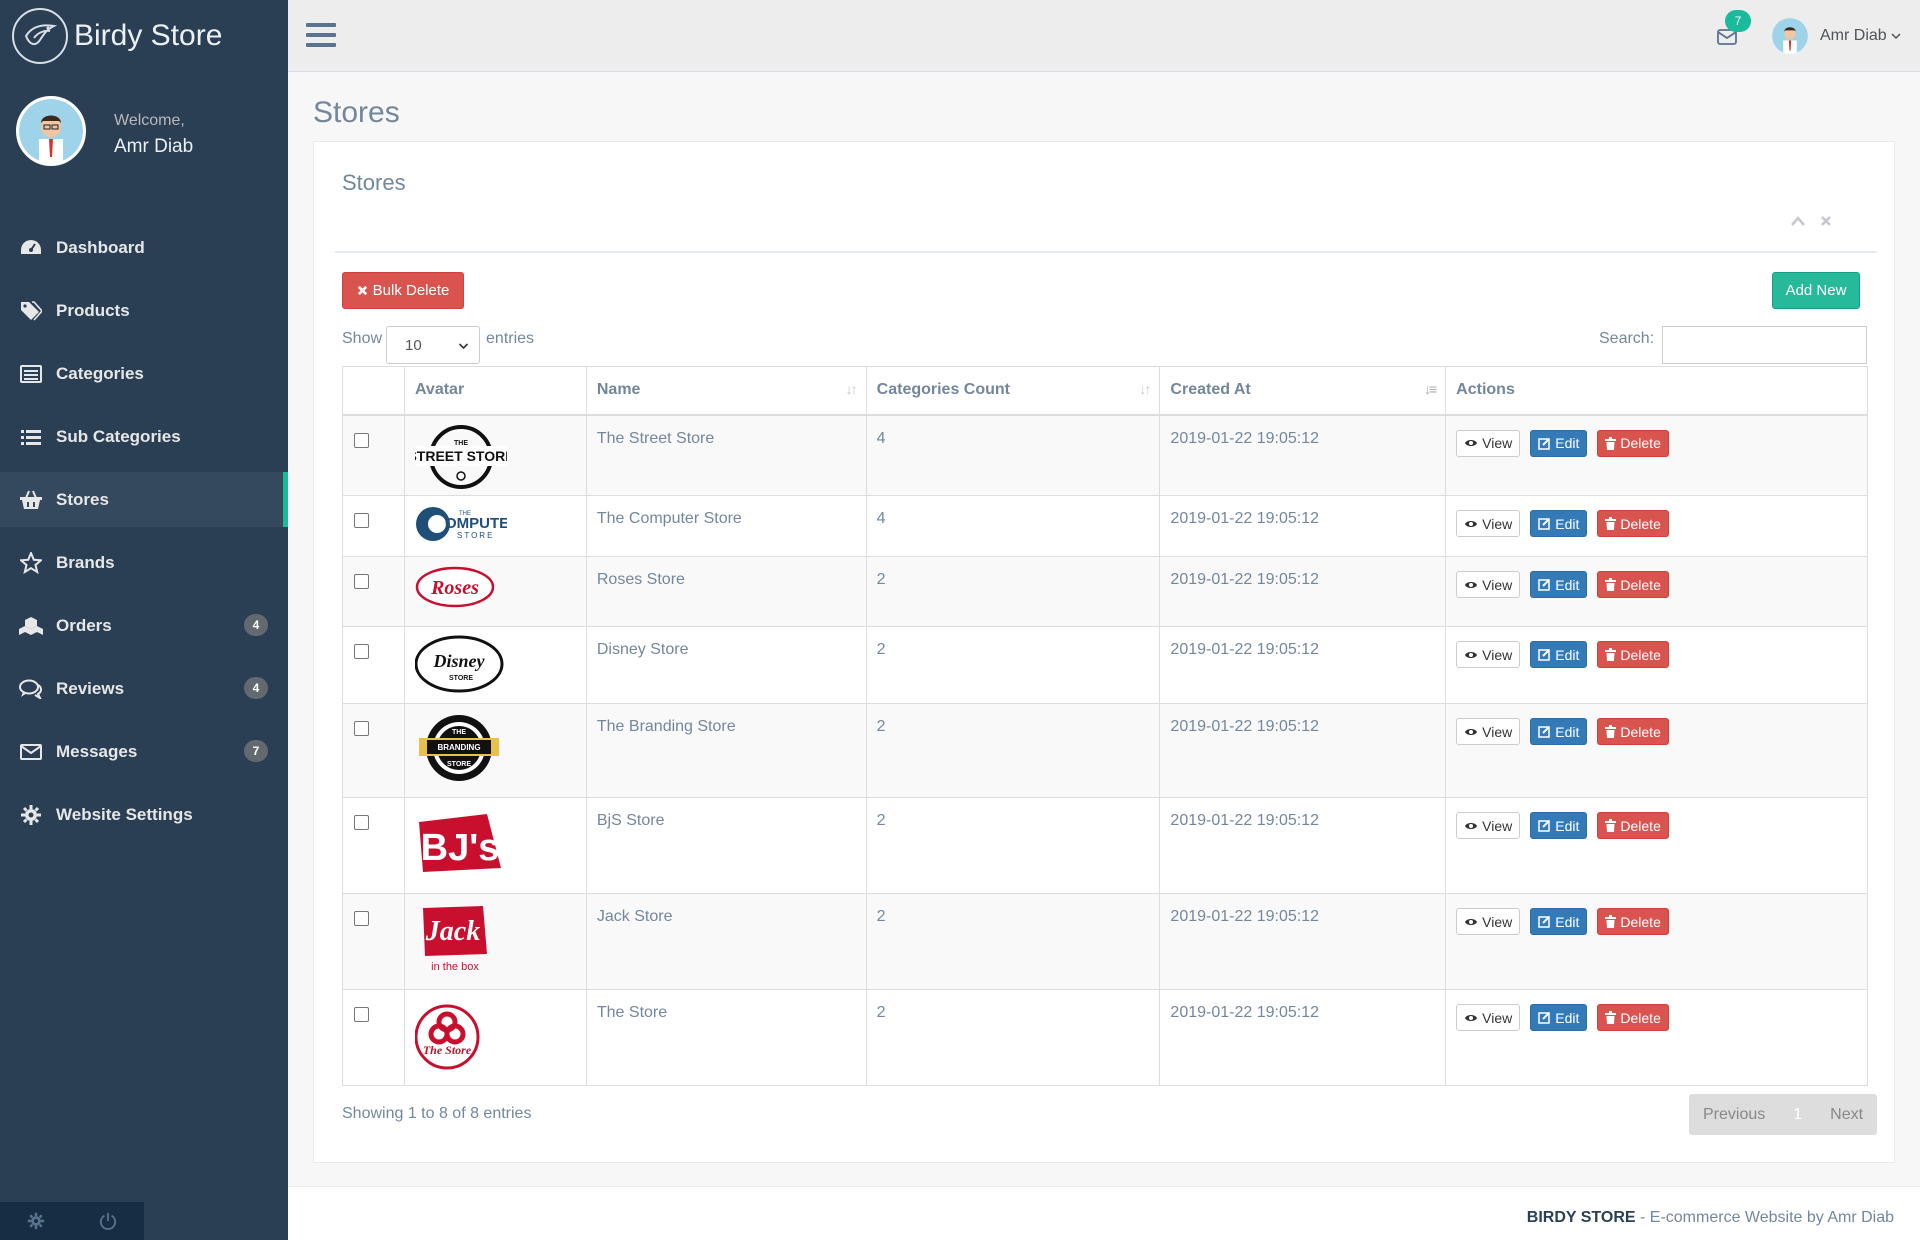 The width and height of the screenshot is (1920, 1240). Describe the element at coordinates (1826, 223) in the screenshot. I see `close-icon` at that location.